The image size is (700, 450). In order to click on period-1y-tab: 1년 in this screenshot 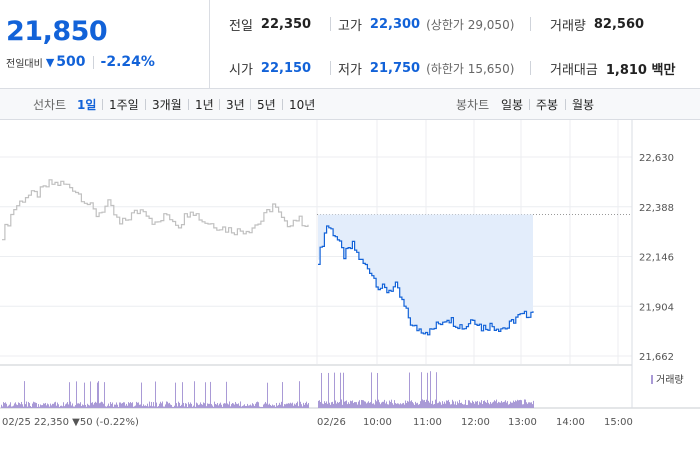, I will do `click(204, 104)`.